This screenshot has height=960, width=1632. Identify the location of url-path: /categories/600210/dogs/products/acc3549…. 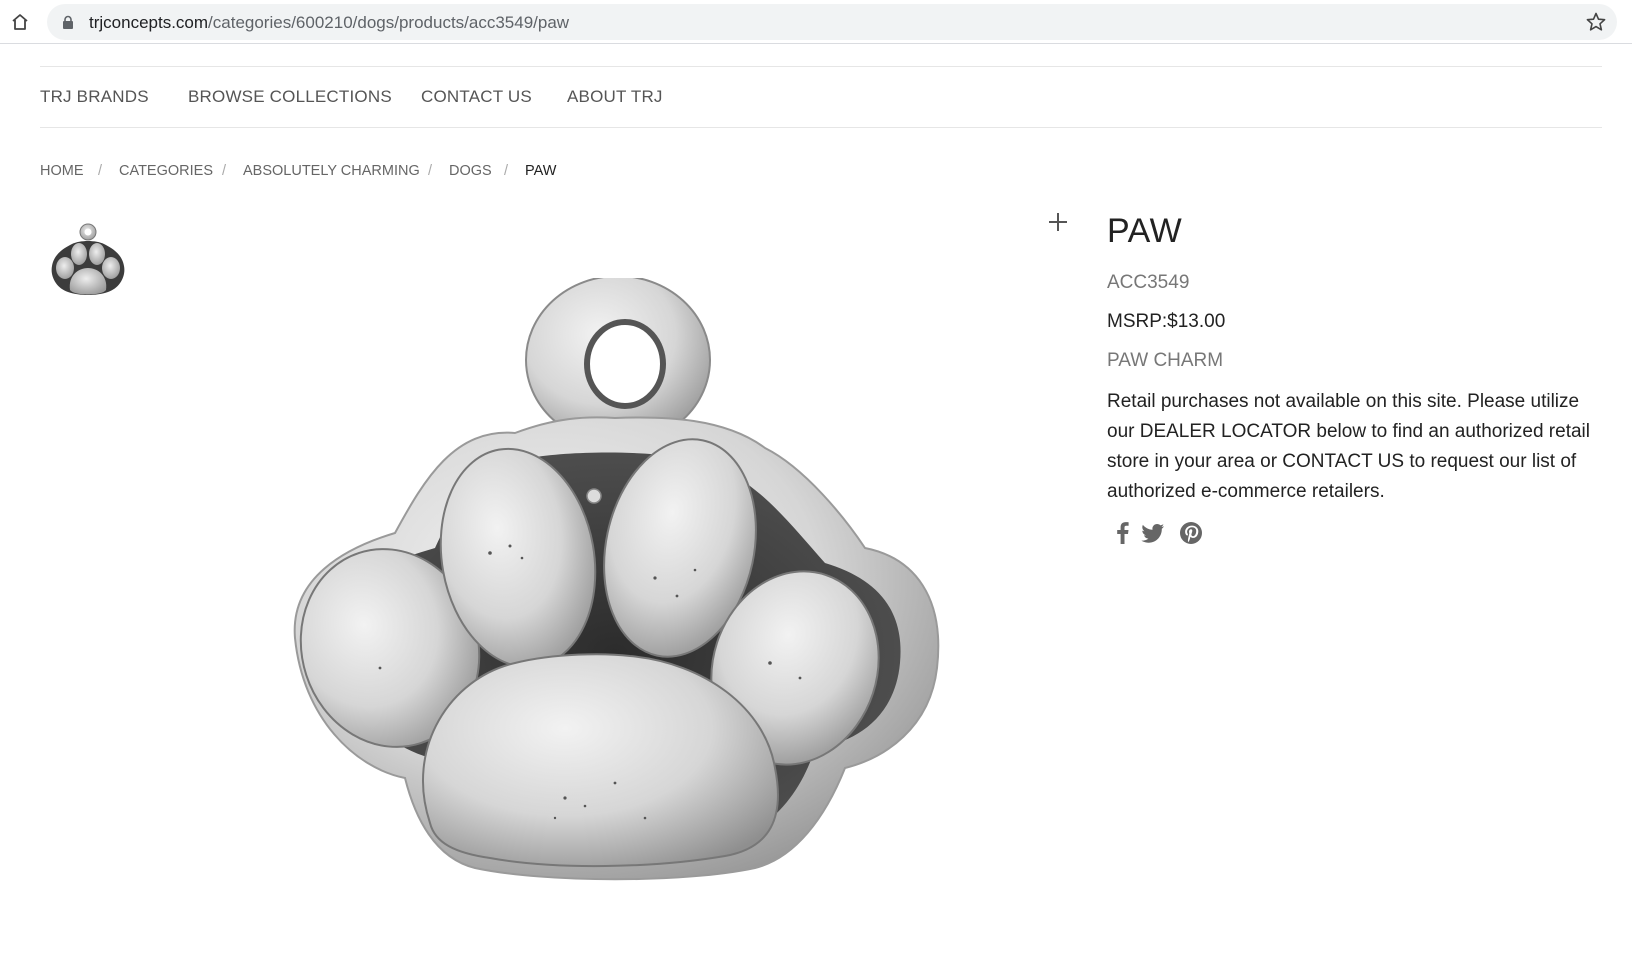
(389, 22).